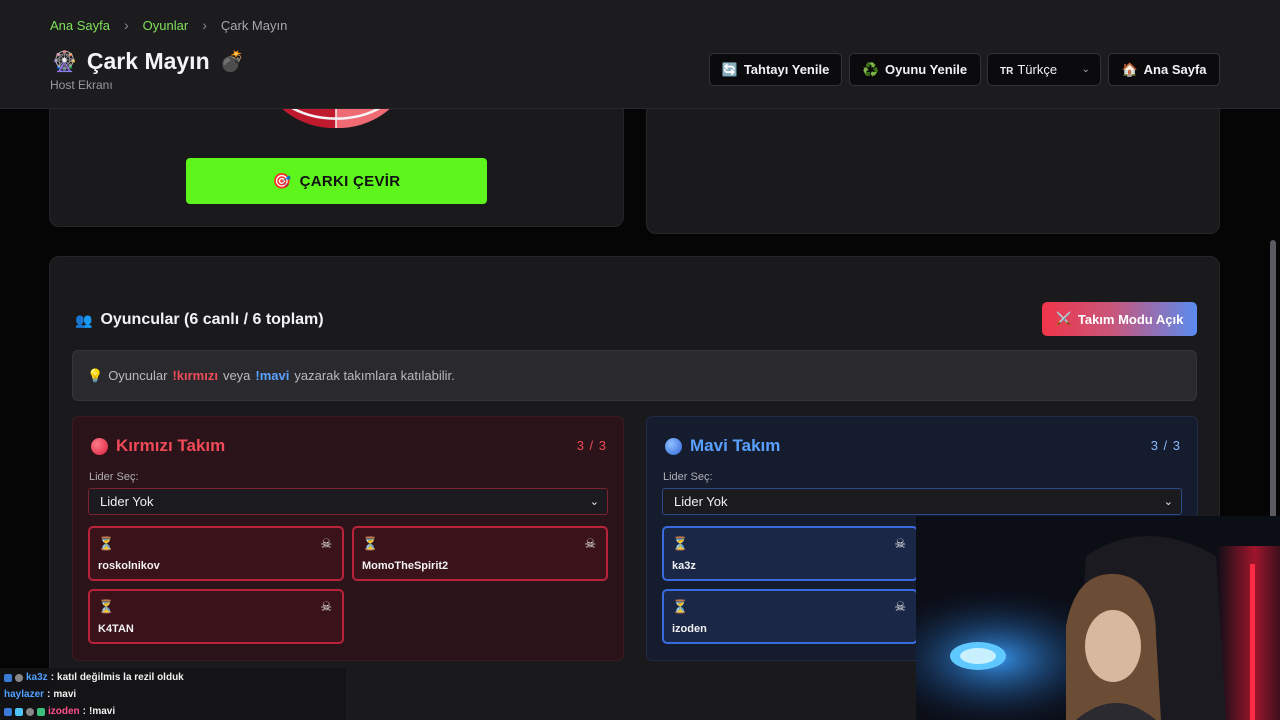 This screenshot has width=1280, height=720. I want to click on refresh-icon: 🔄, so click(729, 69).